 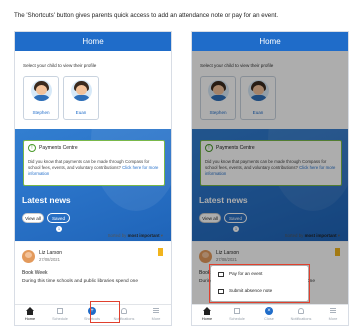 What do you see at coordinates (59, 229) in the screenshot?
I see `saved-count-badge: 1` at bounding box center [59, 229].